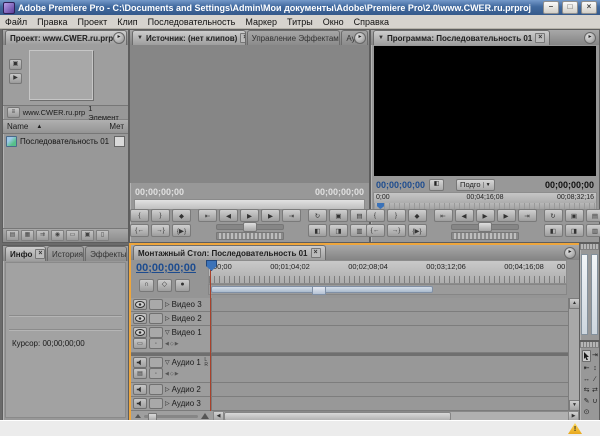 The width and height of the screenshot is (600, 436). Describe the element at coordinates (589, 7) in the screenshot. I see `close-button: ×` at that location.